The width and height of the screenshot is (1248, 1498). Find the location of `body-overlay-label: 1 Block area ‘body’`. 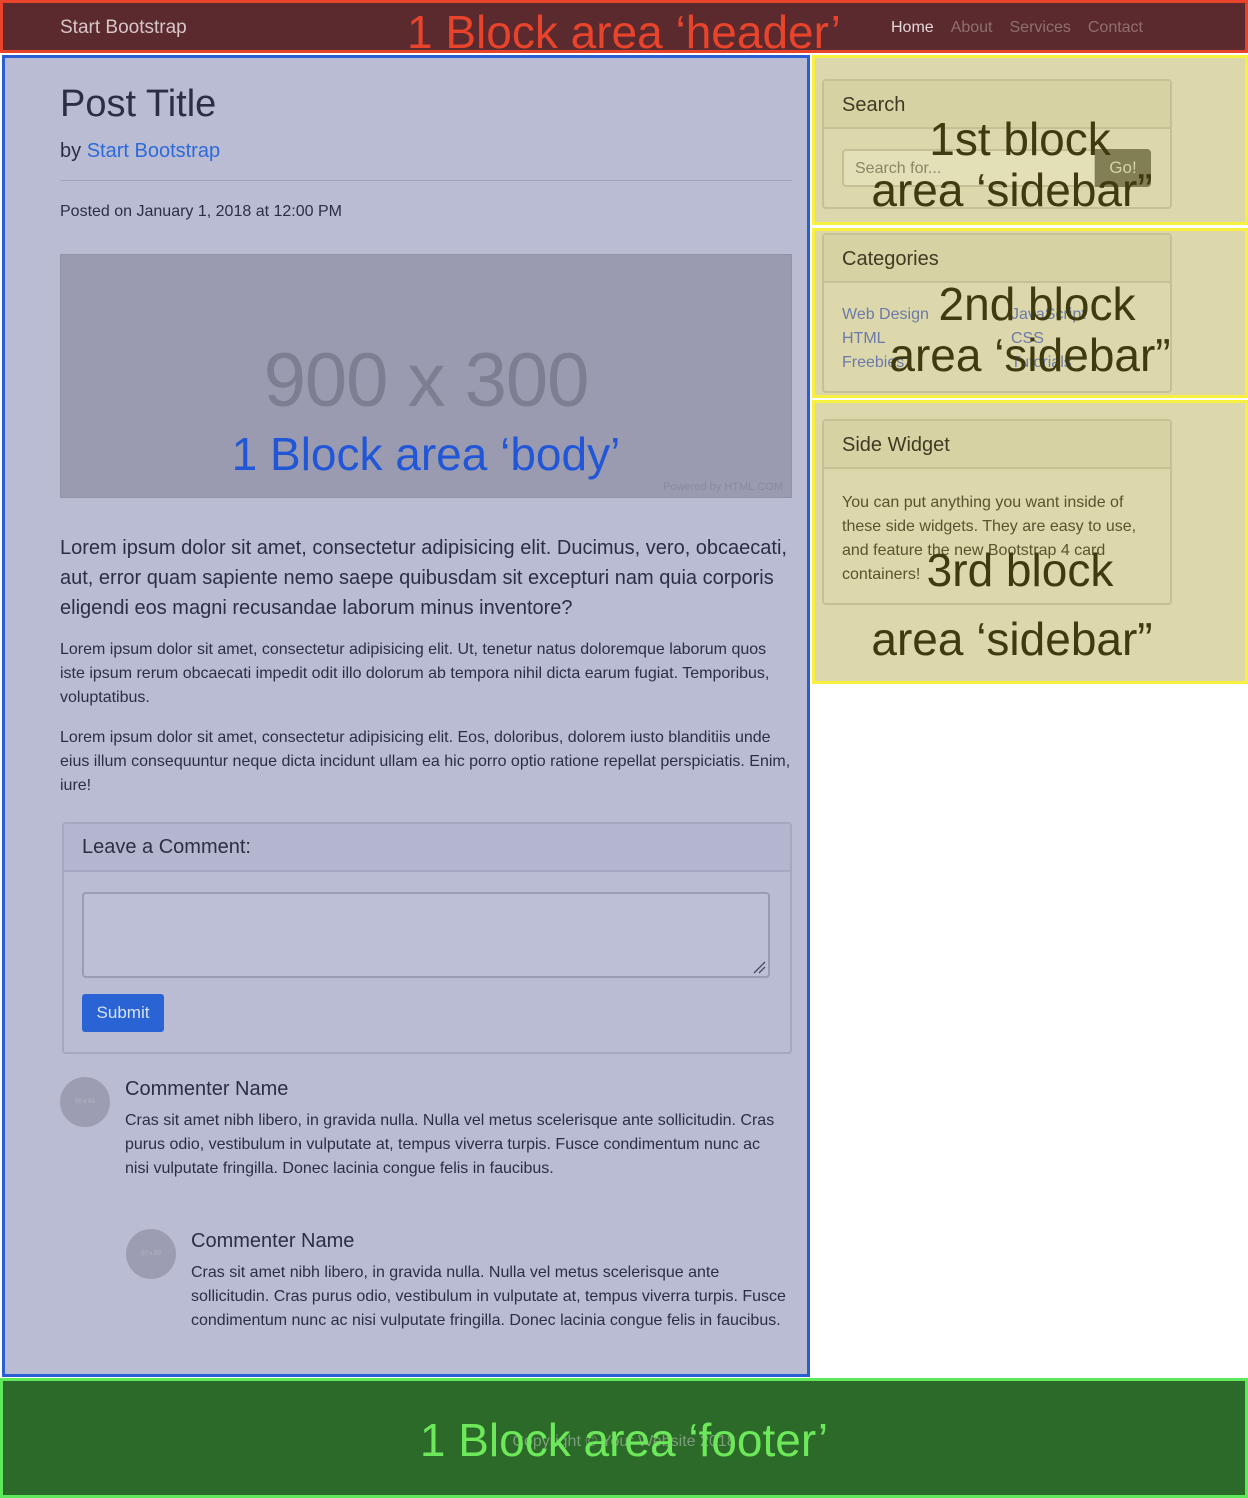

body-overlay-label: 1 Block area ‘body’ is located at coordinates (426, 454).